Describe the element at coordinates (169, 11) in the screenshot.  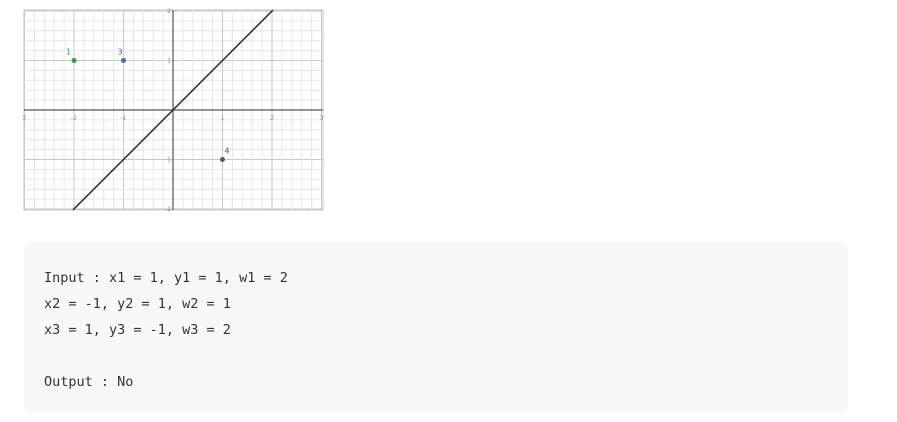
I see `y-tick-label: 2` at that location.